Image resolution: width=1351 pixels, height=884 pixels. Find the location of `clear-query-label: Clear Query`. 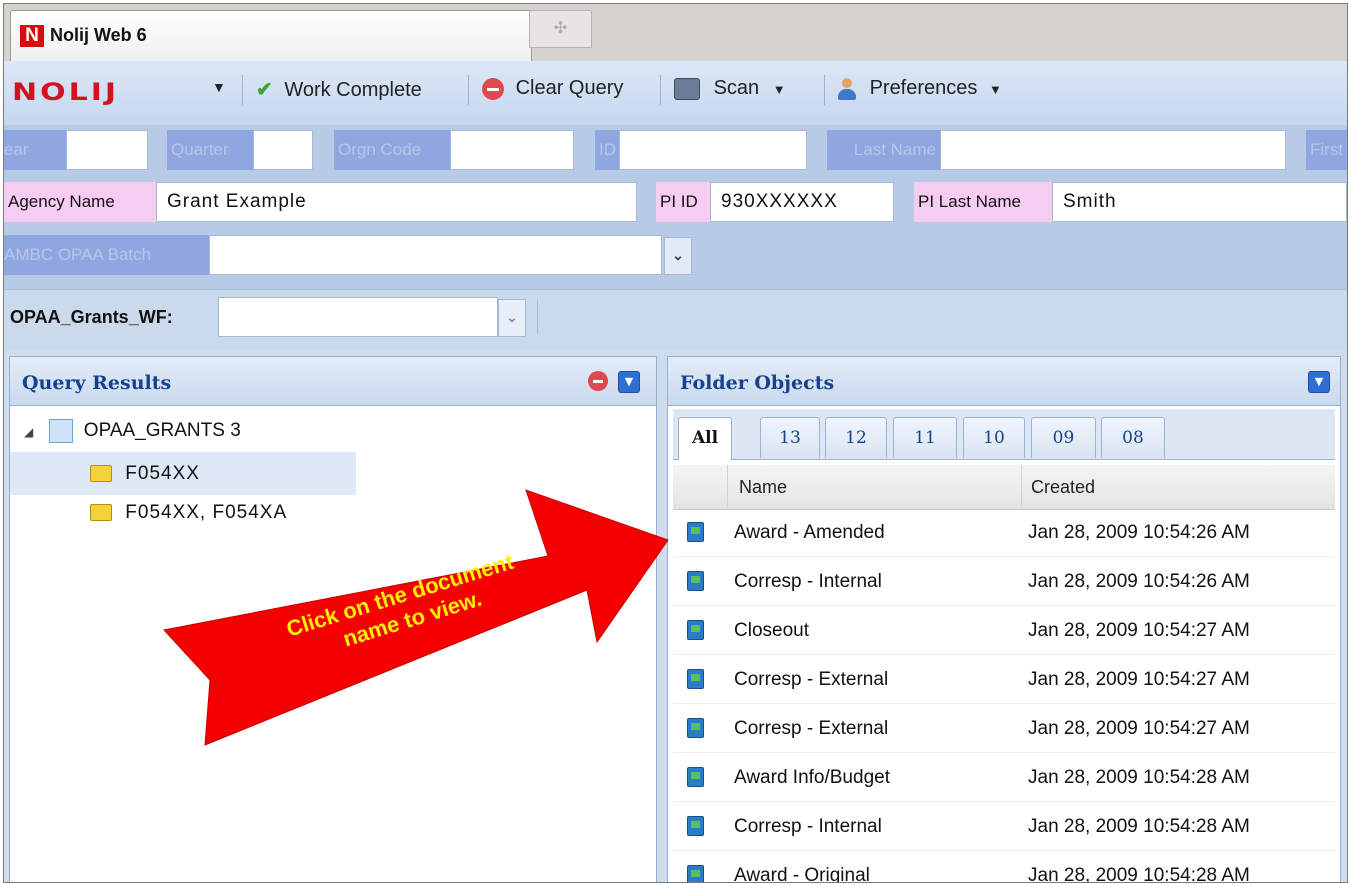

clear-query-label: Clear Query is located at coordinates (569, 88).